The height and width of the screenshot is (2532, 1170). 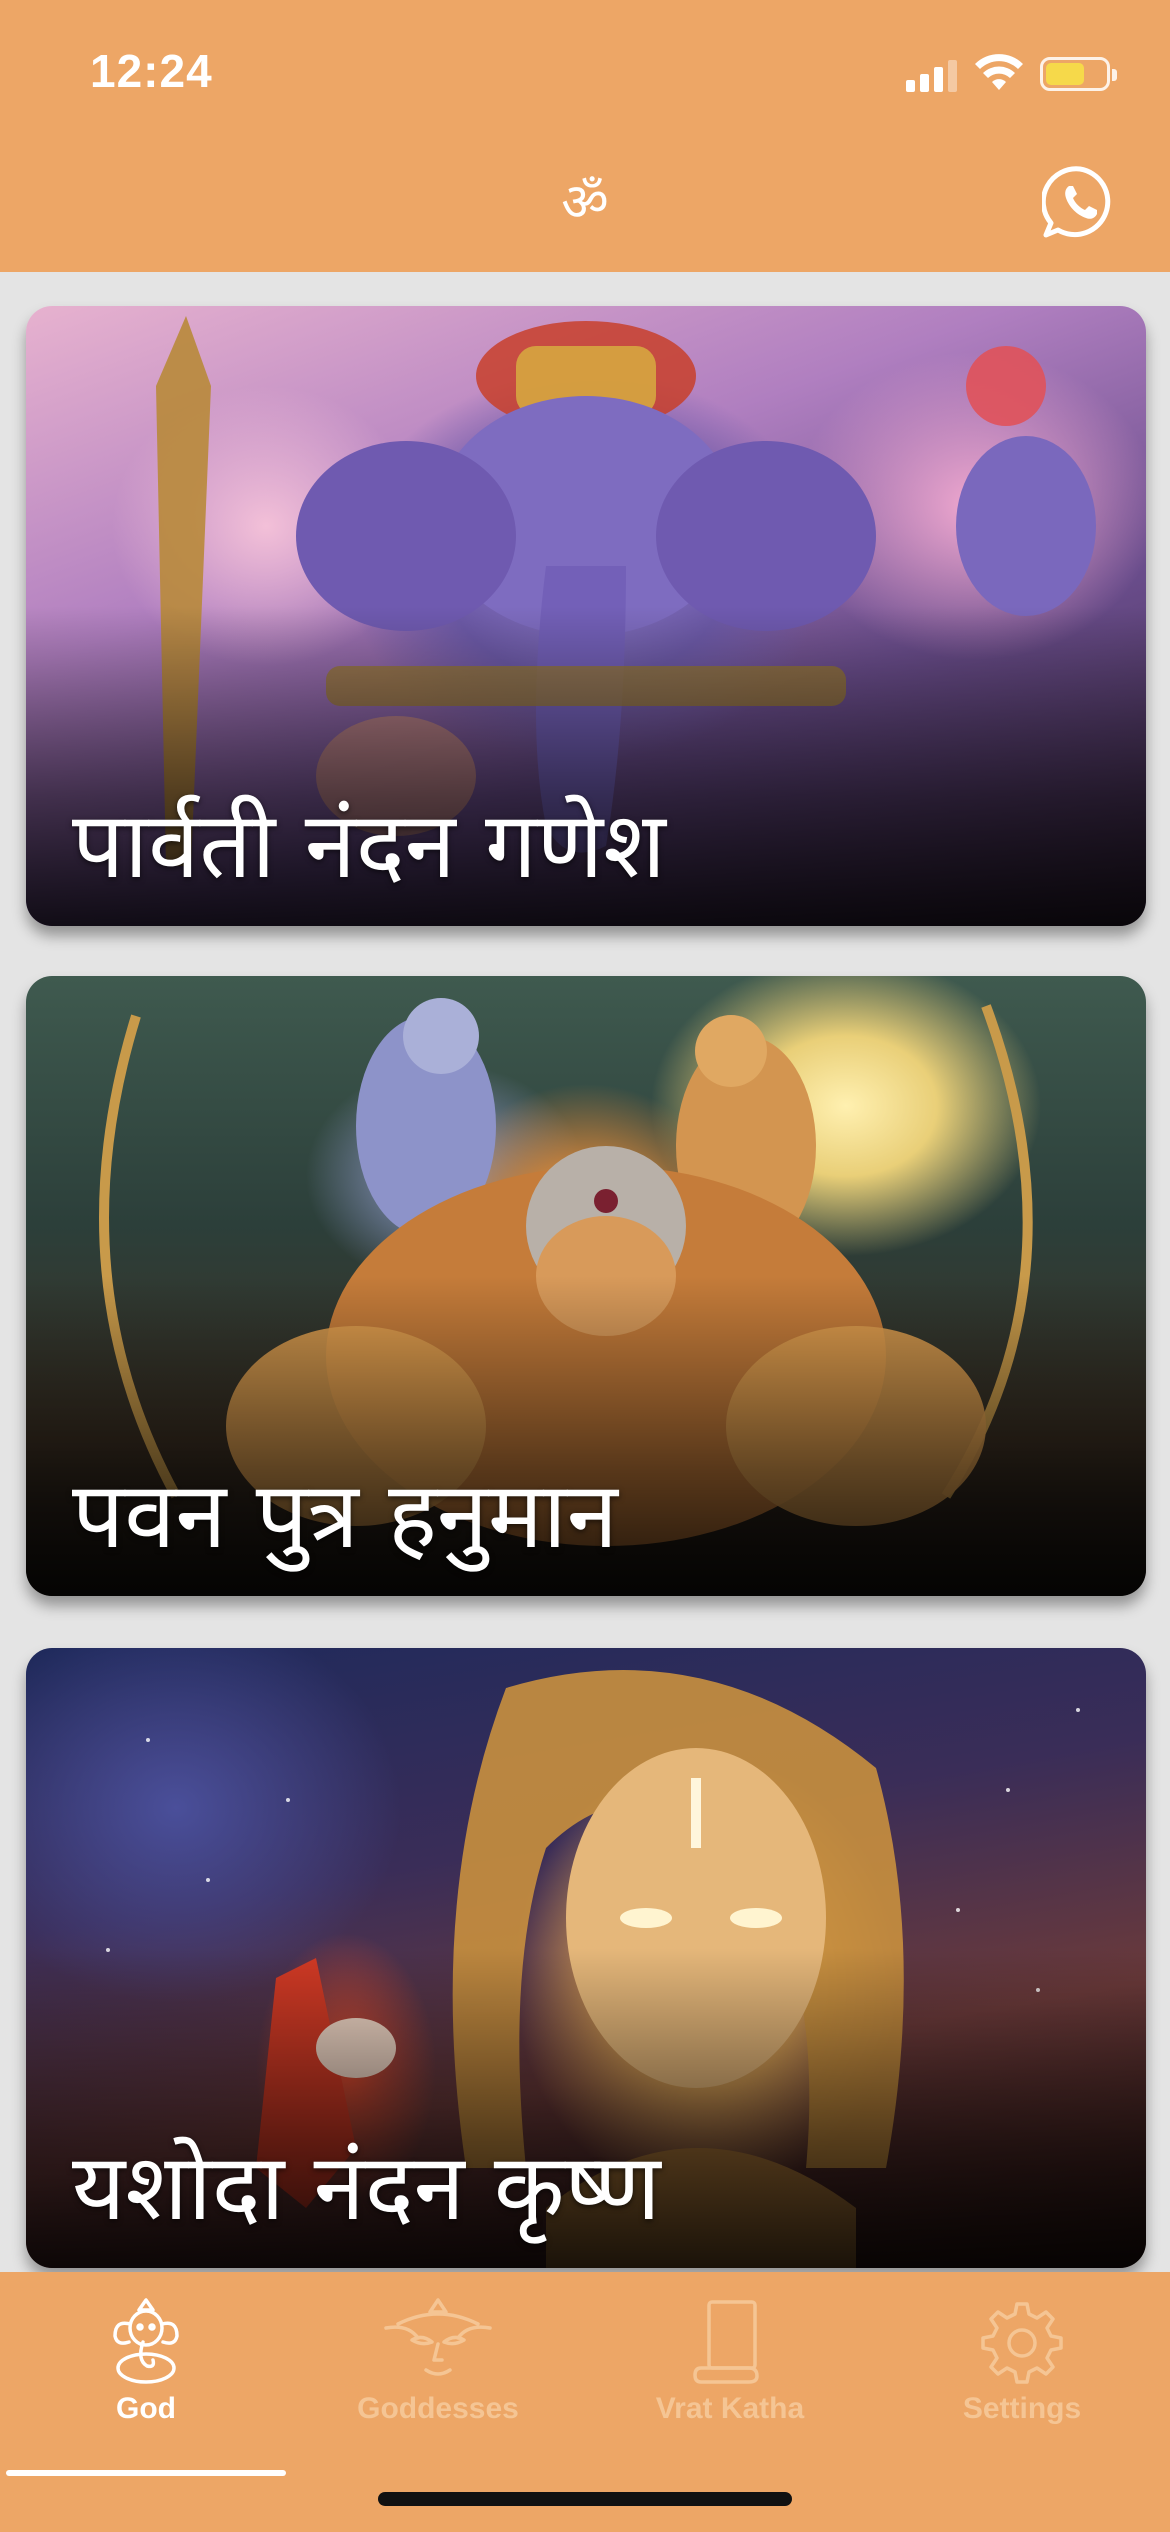 I want to click on status-time: 12:24, so click(x=151, y=71).